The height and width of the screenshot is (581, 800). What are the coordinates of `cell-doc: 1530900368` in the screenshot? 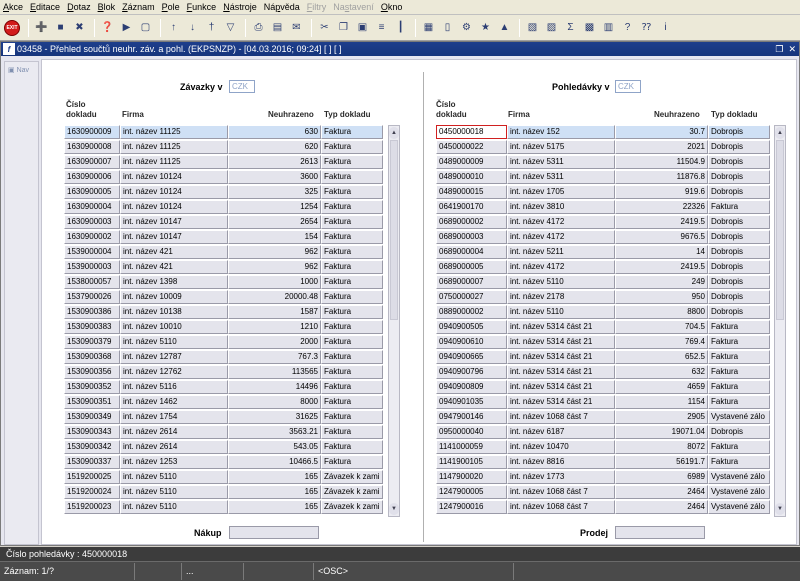 It's located at (92, 357).